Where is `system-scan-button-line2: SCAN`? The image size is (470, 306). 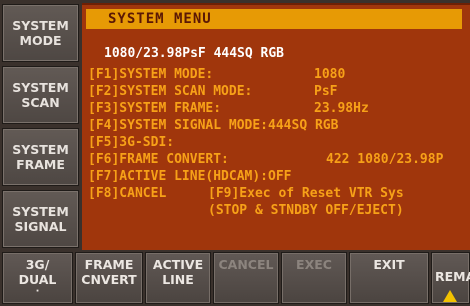 system-scan-button-line2: SCAN is located at coordinates (40, 102).